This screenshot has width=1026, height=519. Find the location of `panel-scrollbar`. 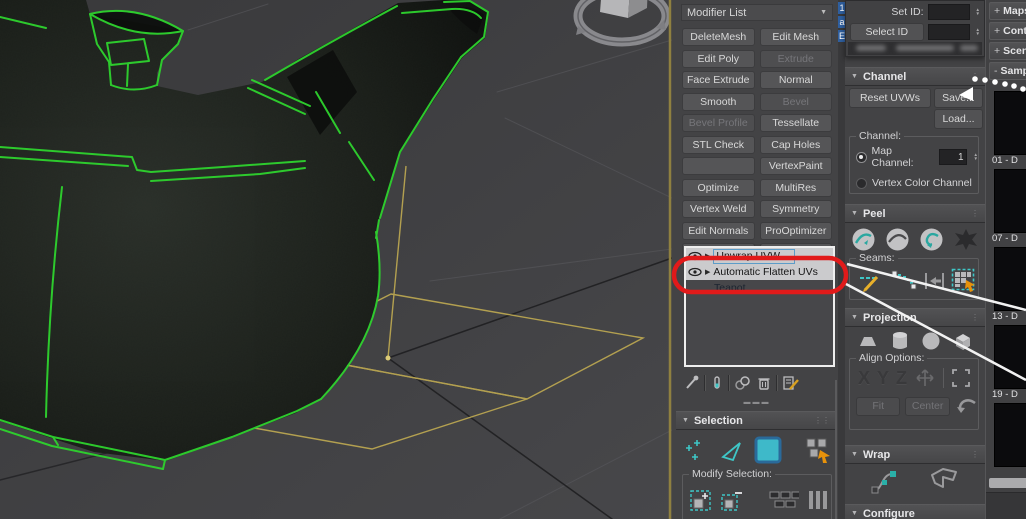

panel-scrollbar is located at coordinates (836, 449).